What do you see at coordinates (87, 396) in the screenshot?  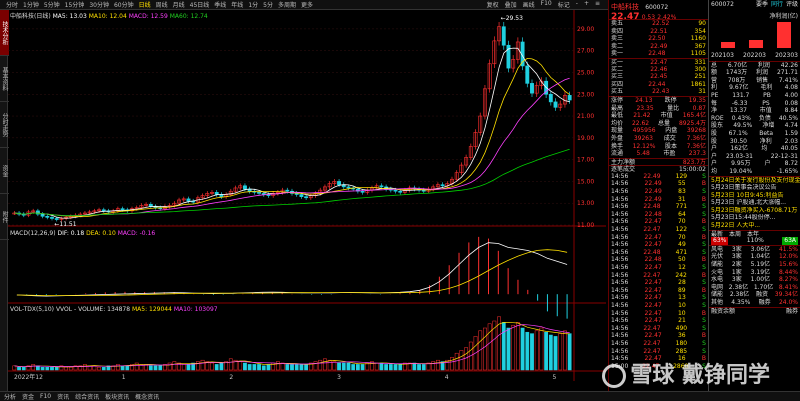 I see `bottom-tab: 综合资讯` at bounding box center [87, 396].